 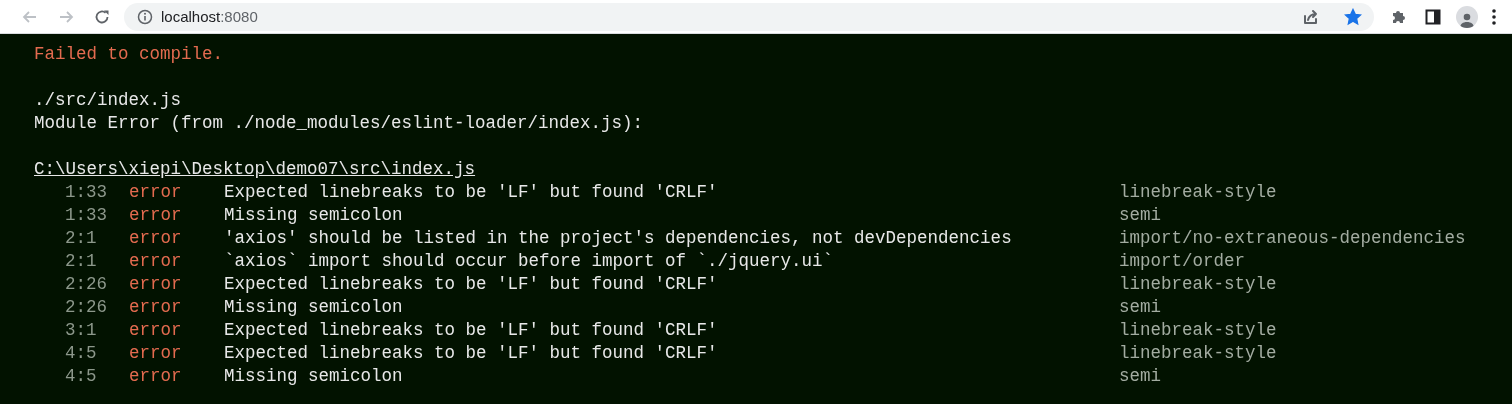 What do you see at coordinates (255, 169) in the screenshot?
I see `file-path: C:\Users\xiepi\Desktop\demo07\src\index.js` at bounding box center [255, 169].